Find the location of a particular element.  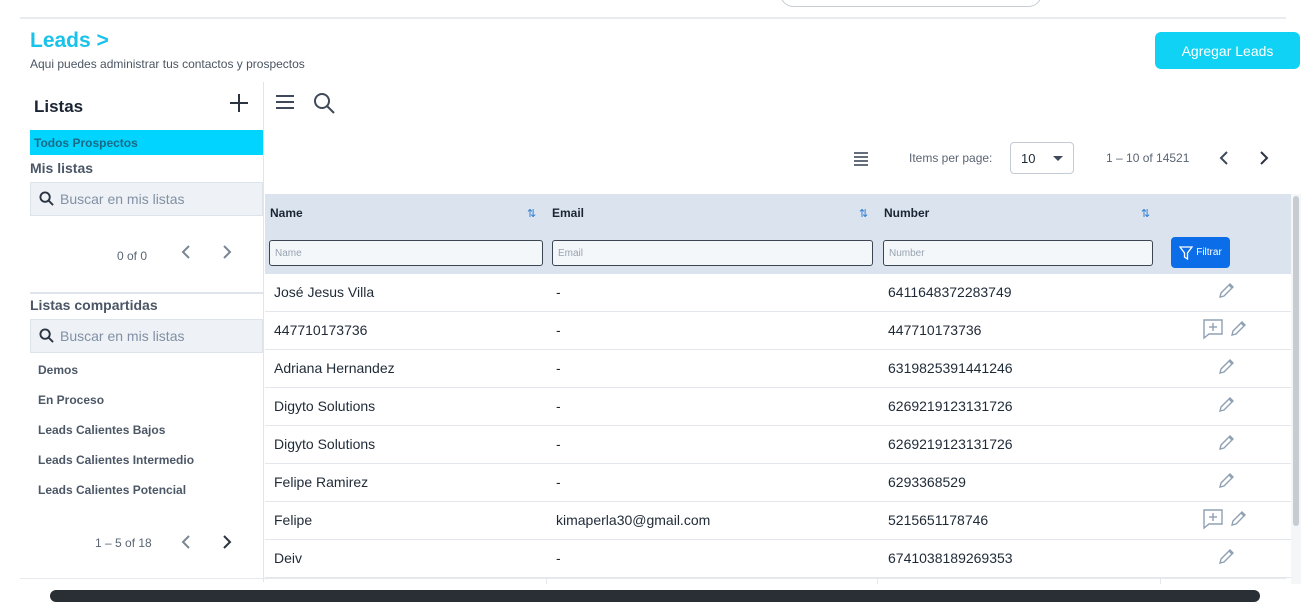

my-lists-range: 0 of 0 is located at coordinates (132, 256).